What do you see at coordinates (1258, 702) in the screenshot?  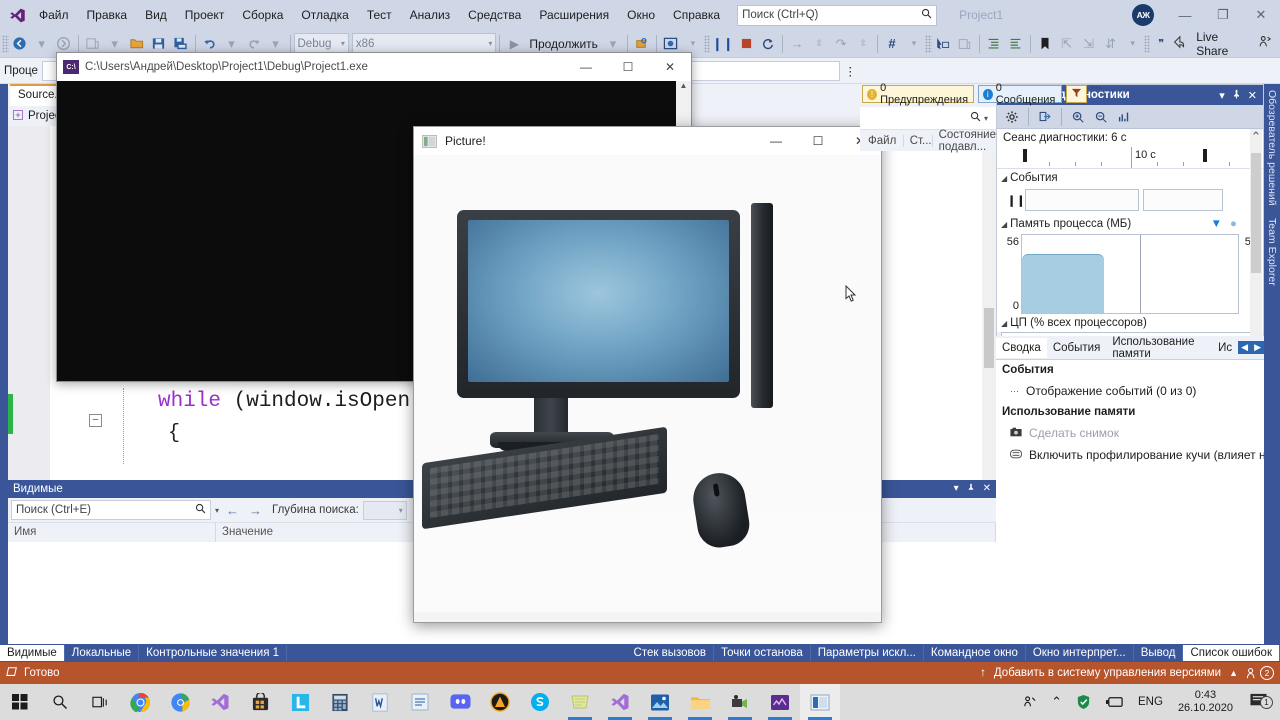 I see `action-center-icon: 1` at bounding box center [1258, 702].